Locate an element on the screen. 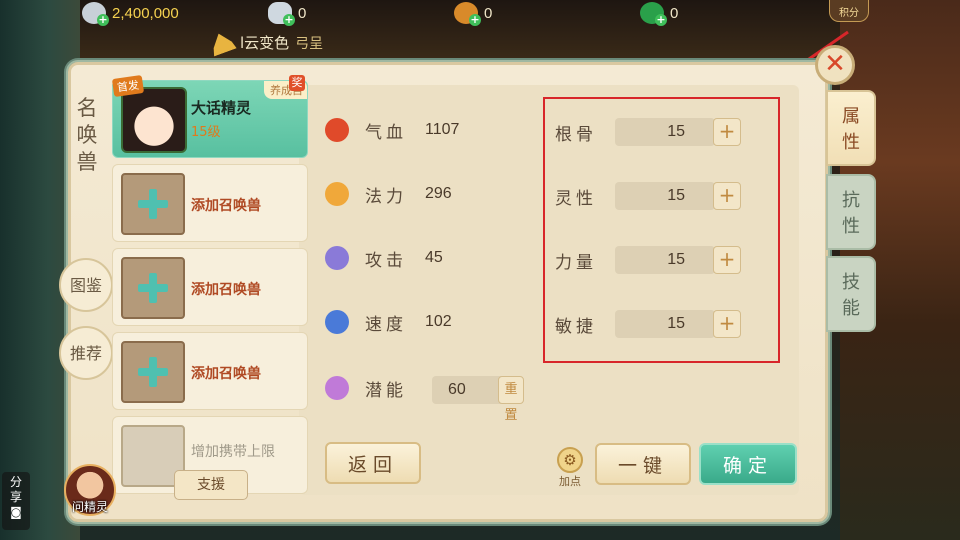 The height and width of the screenshot is (540, 960). currency-ingot: + 0 is located at coordinates (287, 14).